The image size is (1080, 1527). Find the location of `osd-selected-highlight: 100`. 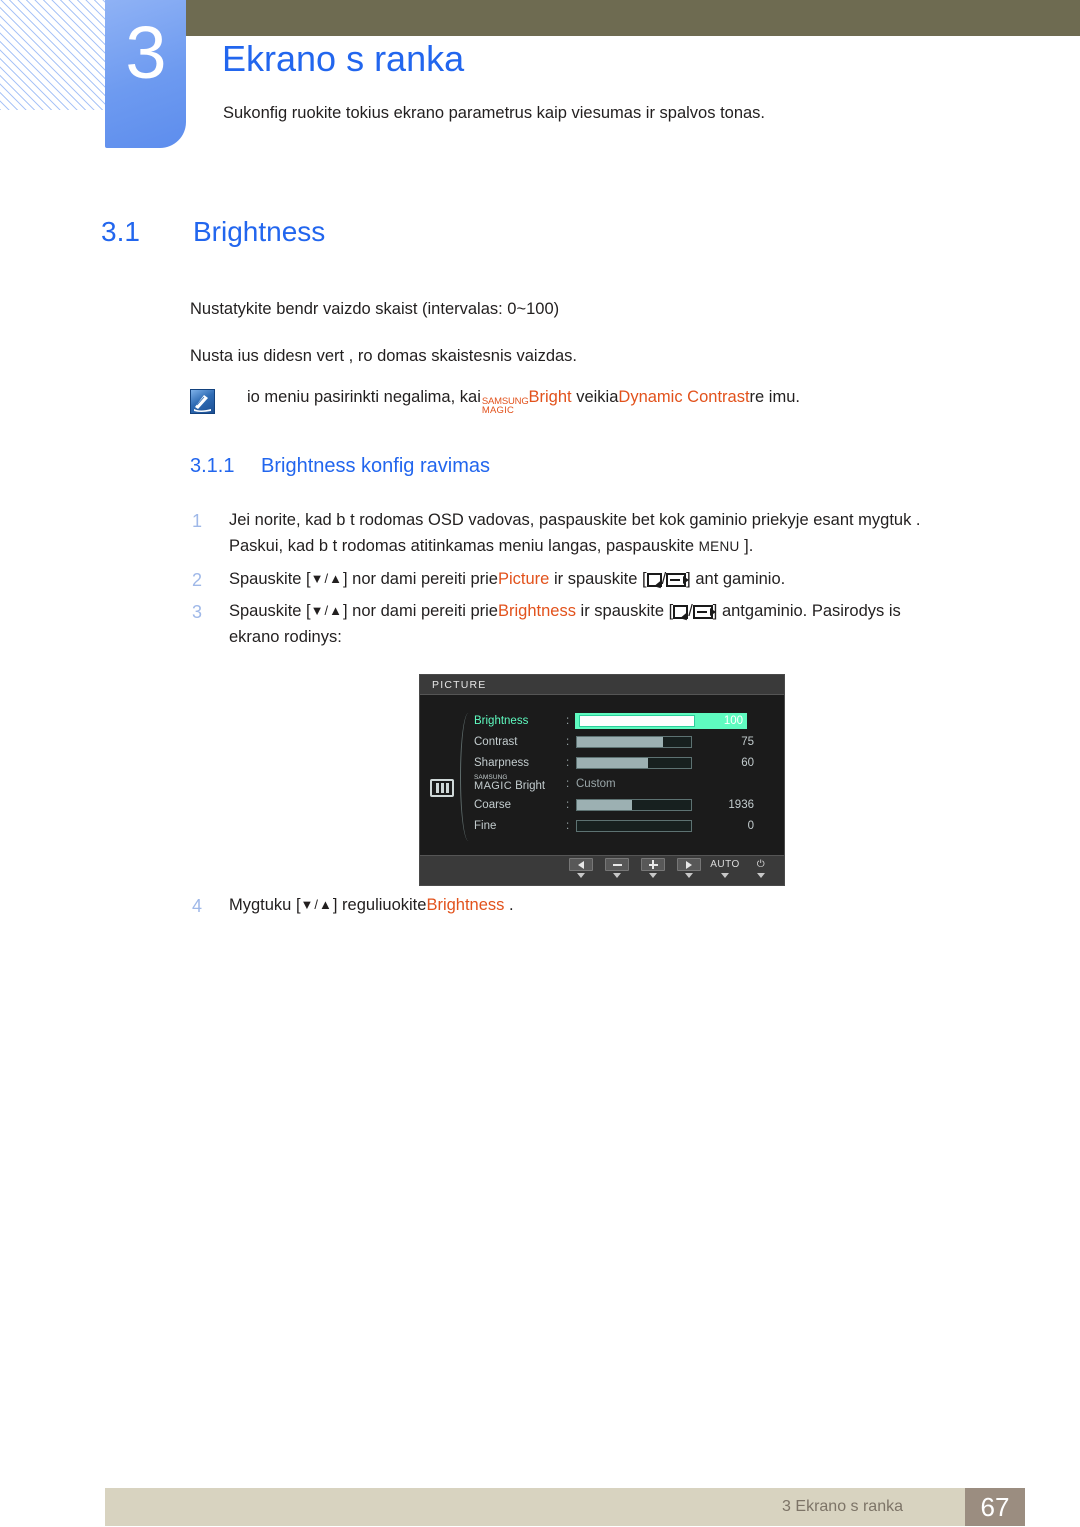

osd-selected-highlight: 100 is located at coordinates (661, 720).